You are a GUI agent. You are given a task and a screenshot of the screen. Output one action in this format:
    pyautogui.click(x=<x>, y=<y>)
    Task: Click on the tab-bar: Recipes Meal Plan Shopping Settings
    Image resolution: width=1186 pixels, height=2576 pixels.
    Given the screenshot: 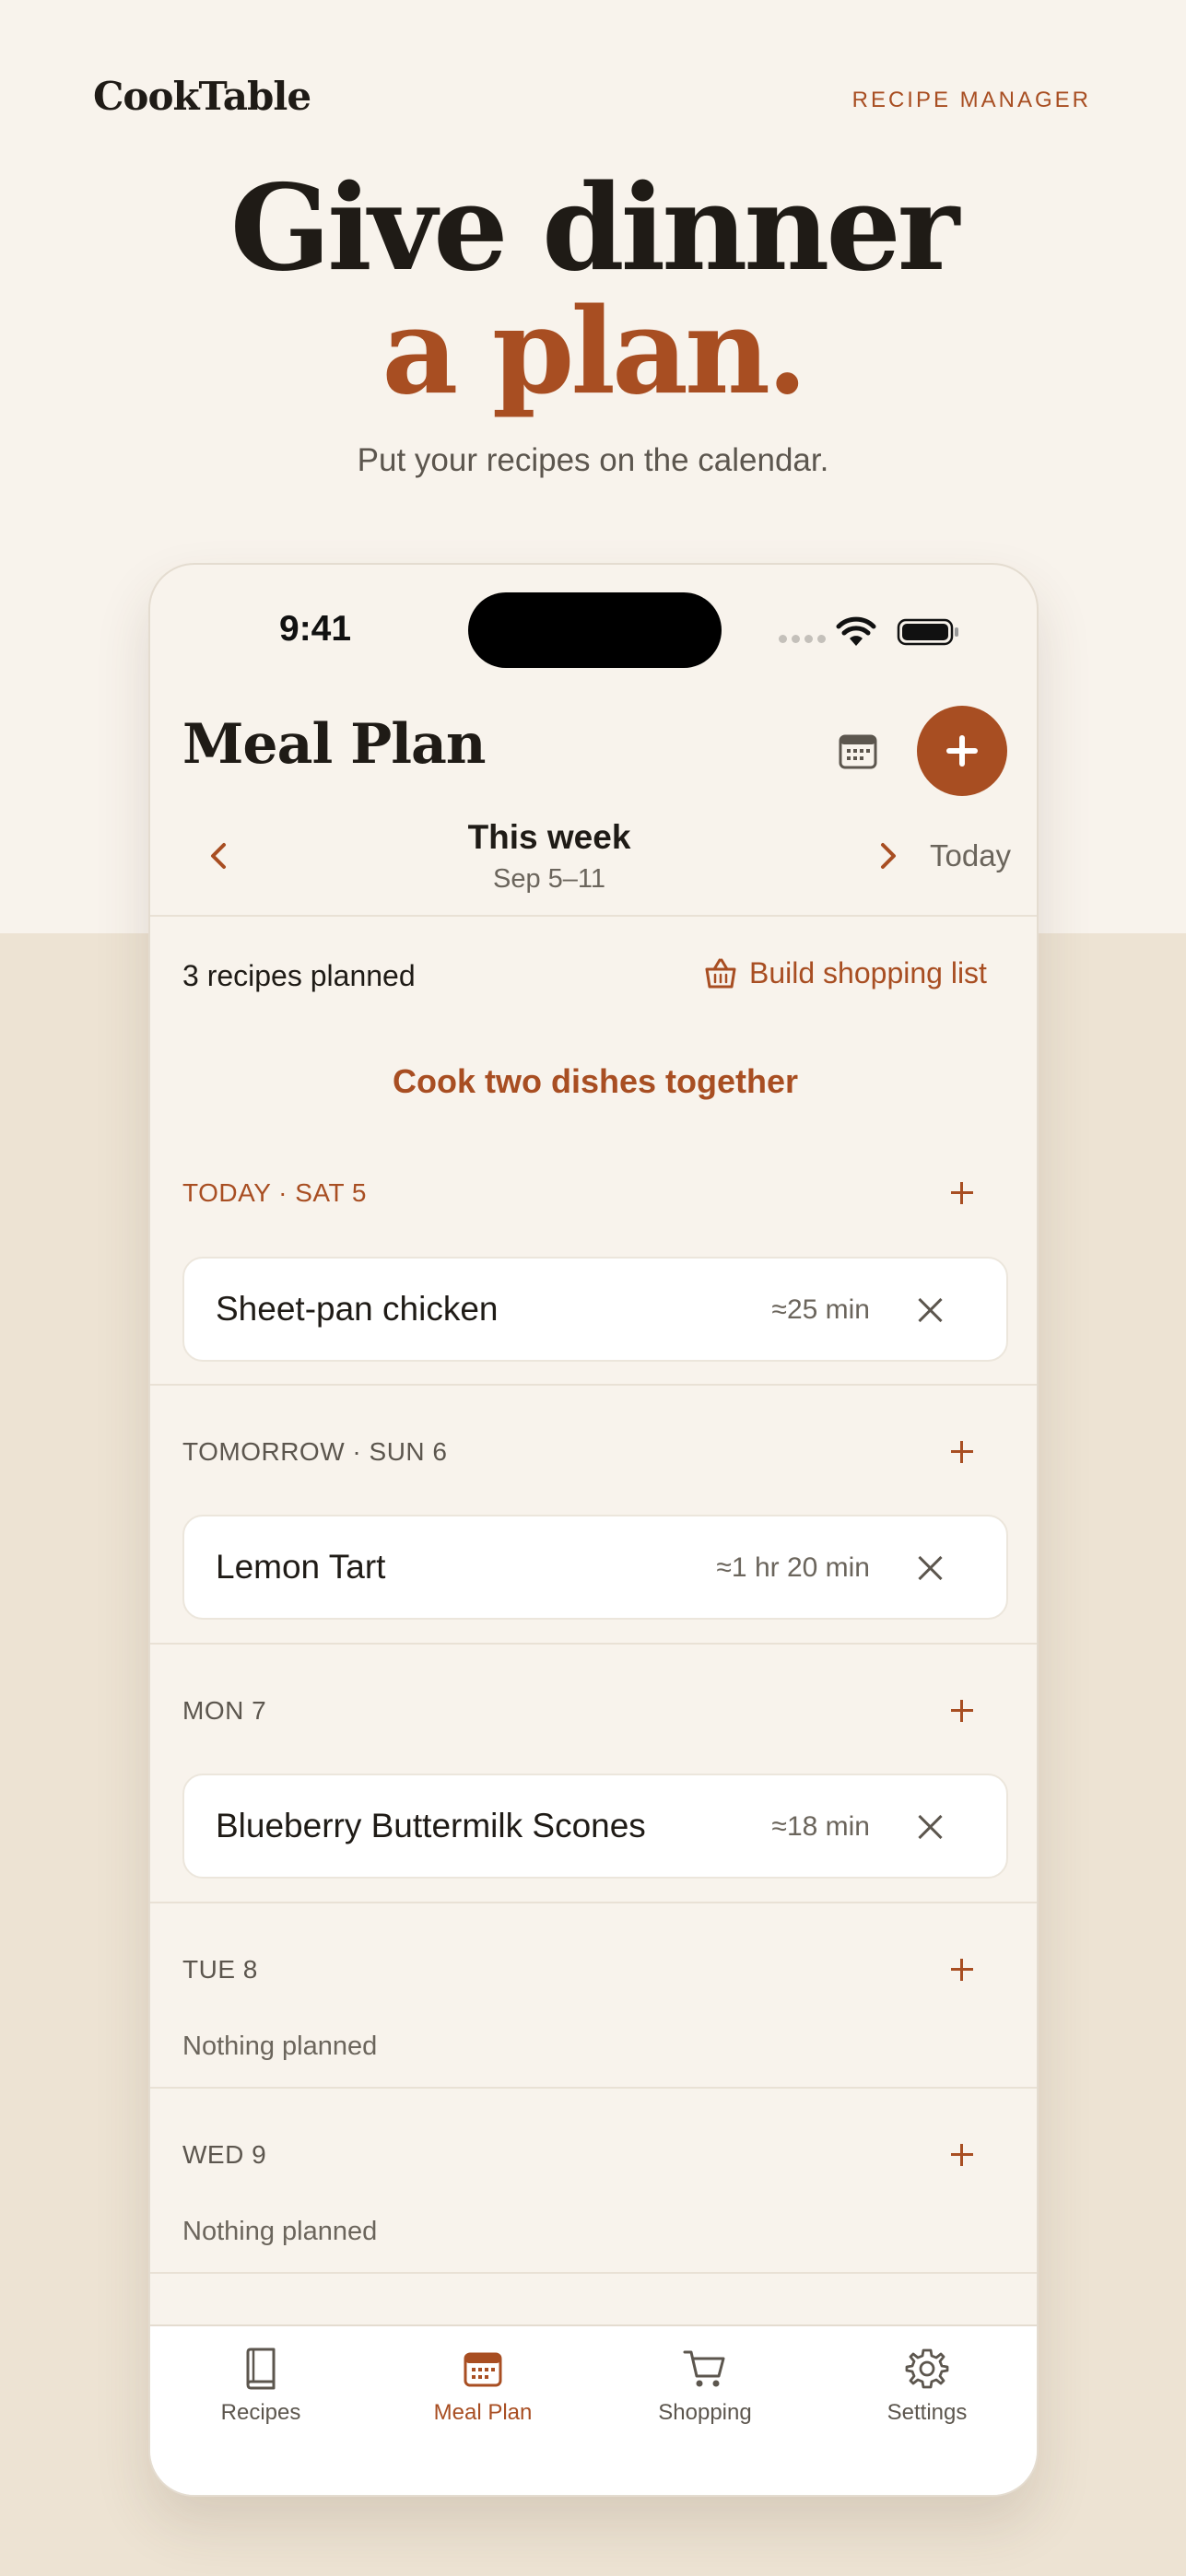 What is the action you would take?
    pyautogui.click(x=593, y=2409)
    